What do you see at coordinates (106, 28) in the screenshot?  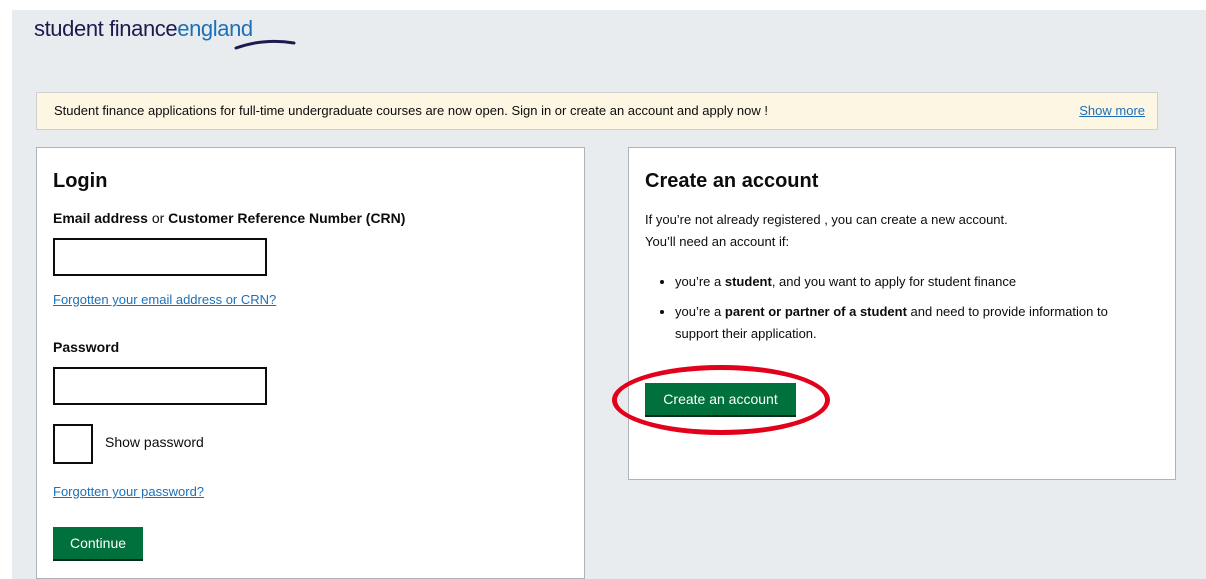 I see `logo-text-part1: student finance` at bounding box center [106, 28].